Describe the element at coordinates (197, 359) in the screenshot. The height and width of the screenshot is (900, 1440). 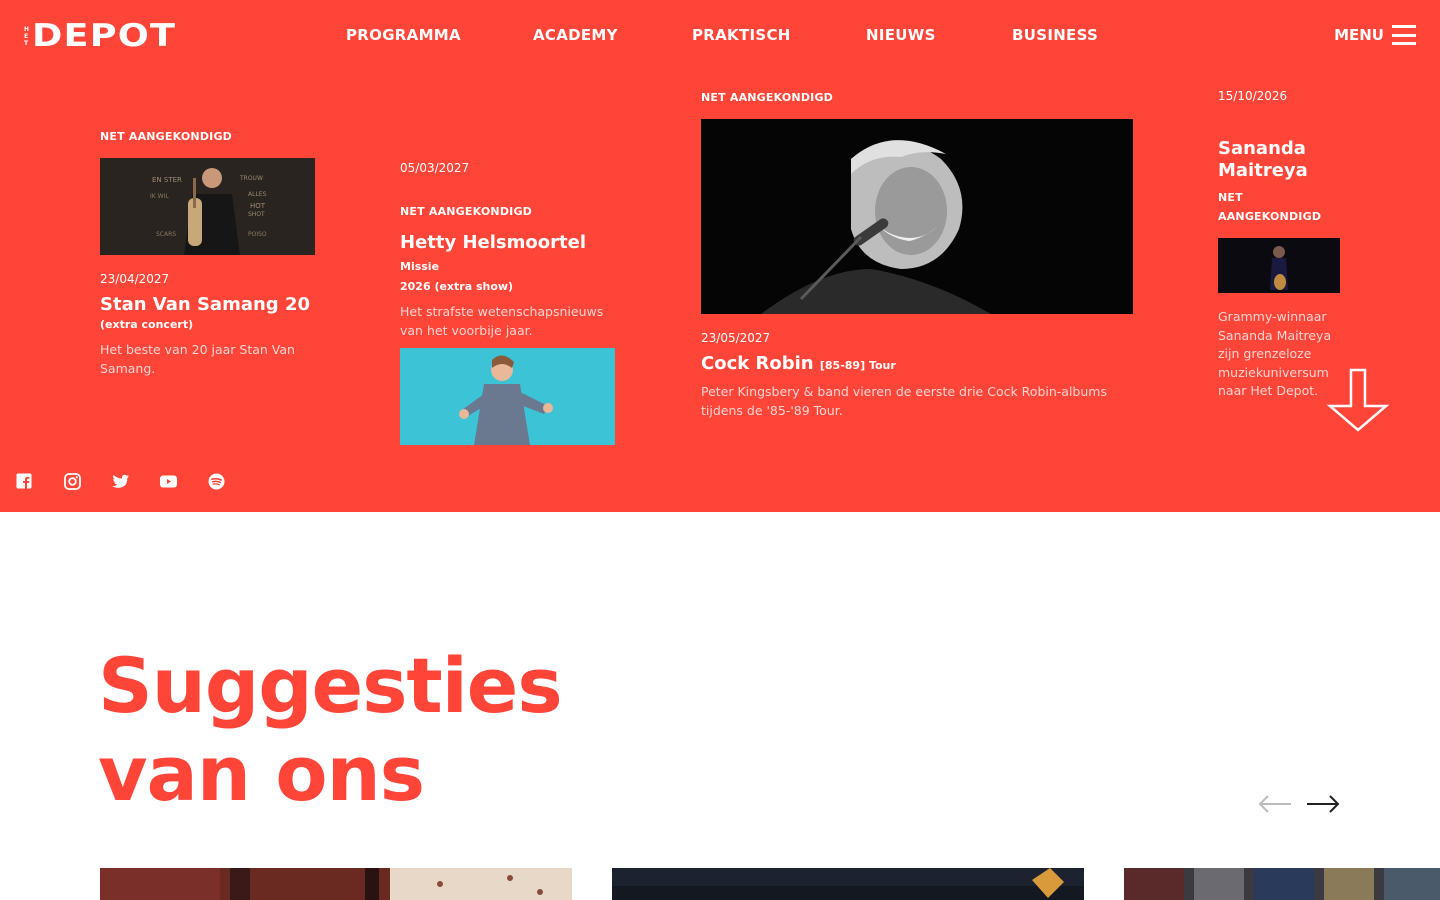
I see `event-description: Het beste van 20 jaar Stan Van Samang.` at that location.